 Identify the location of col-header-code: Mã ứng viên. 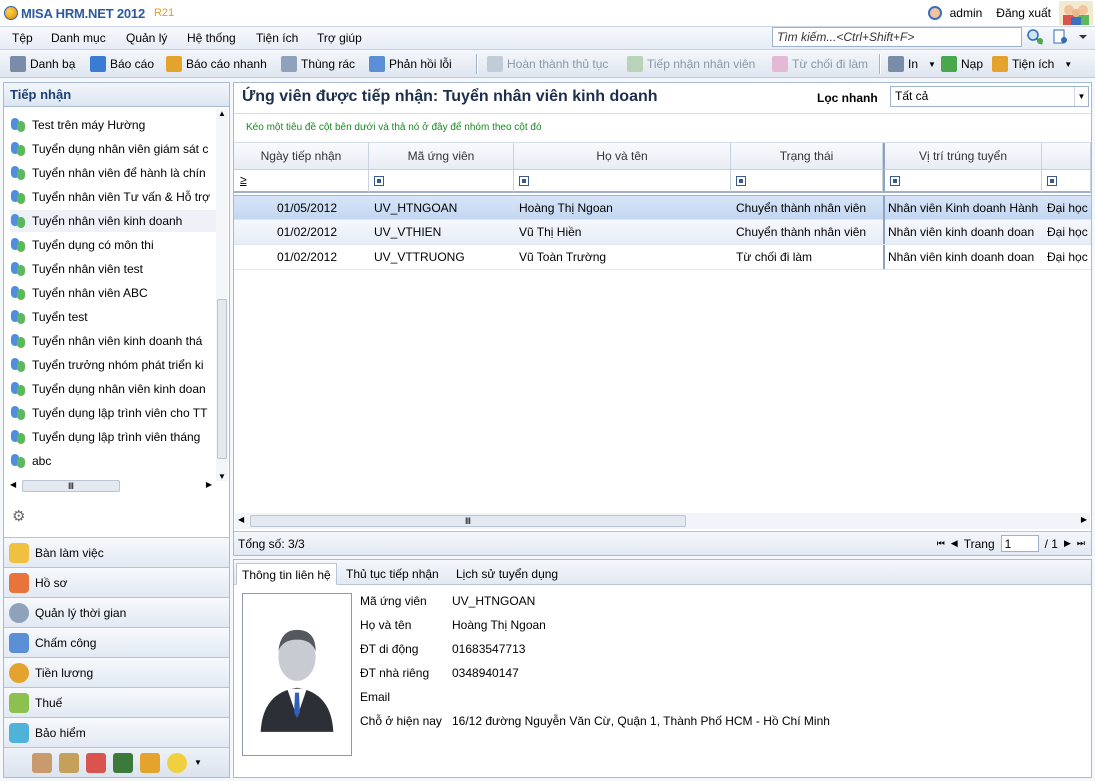
(441, 156).